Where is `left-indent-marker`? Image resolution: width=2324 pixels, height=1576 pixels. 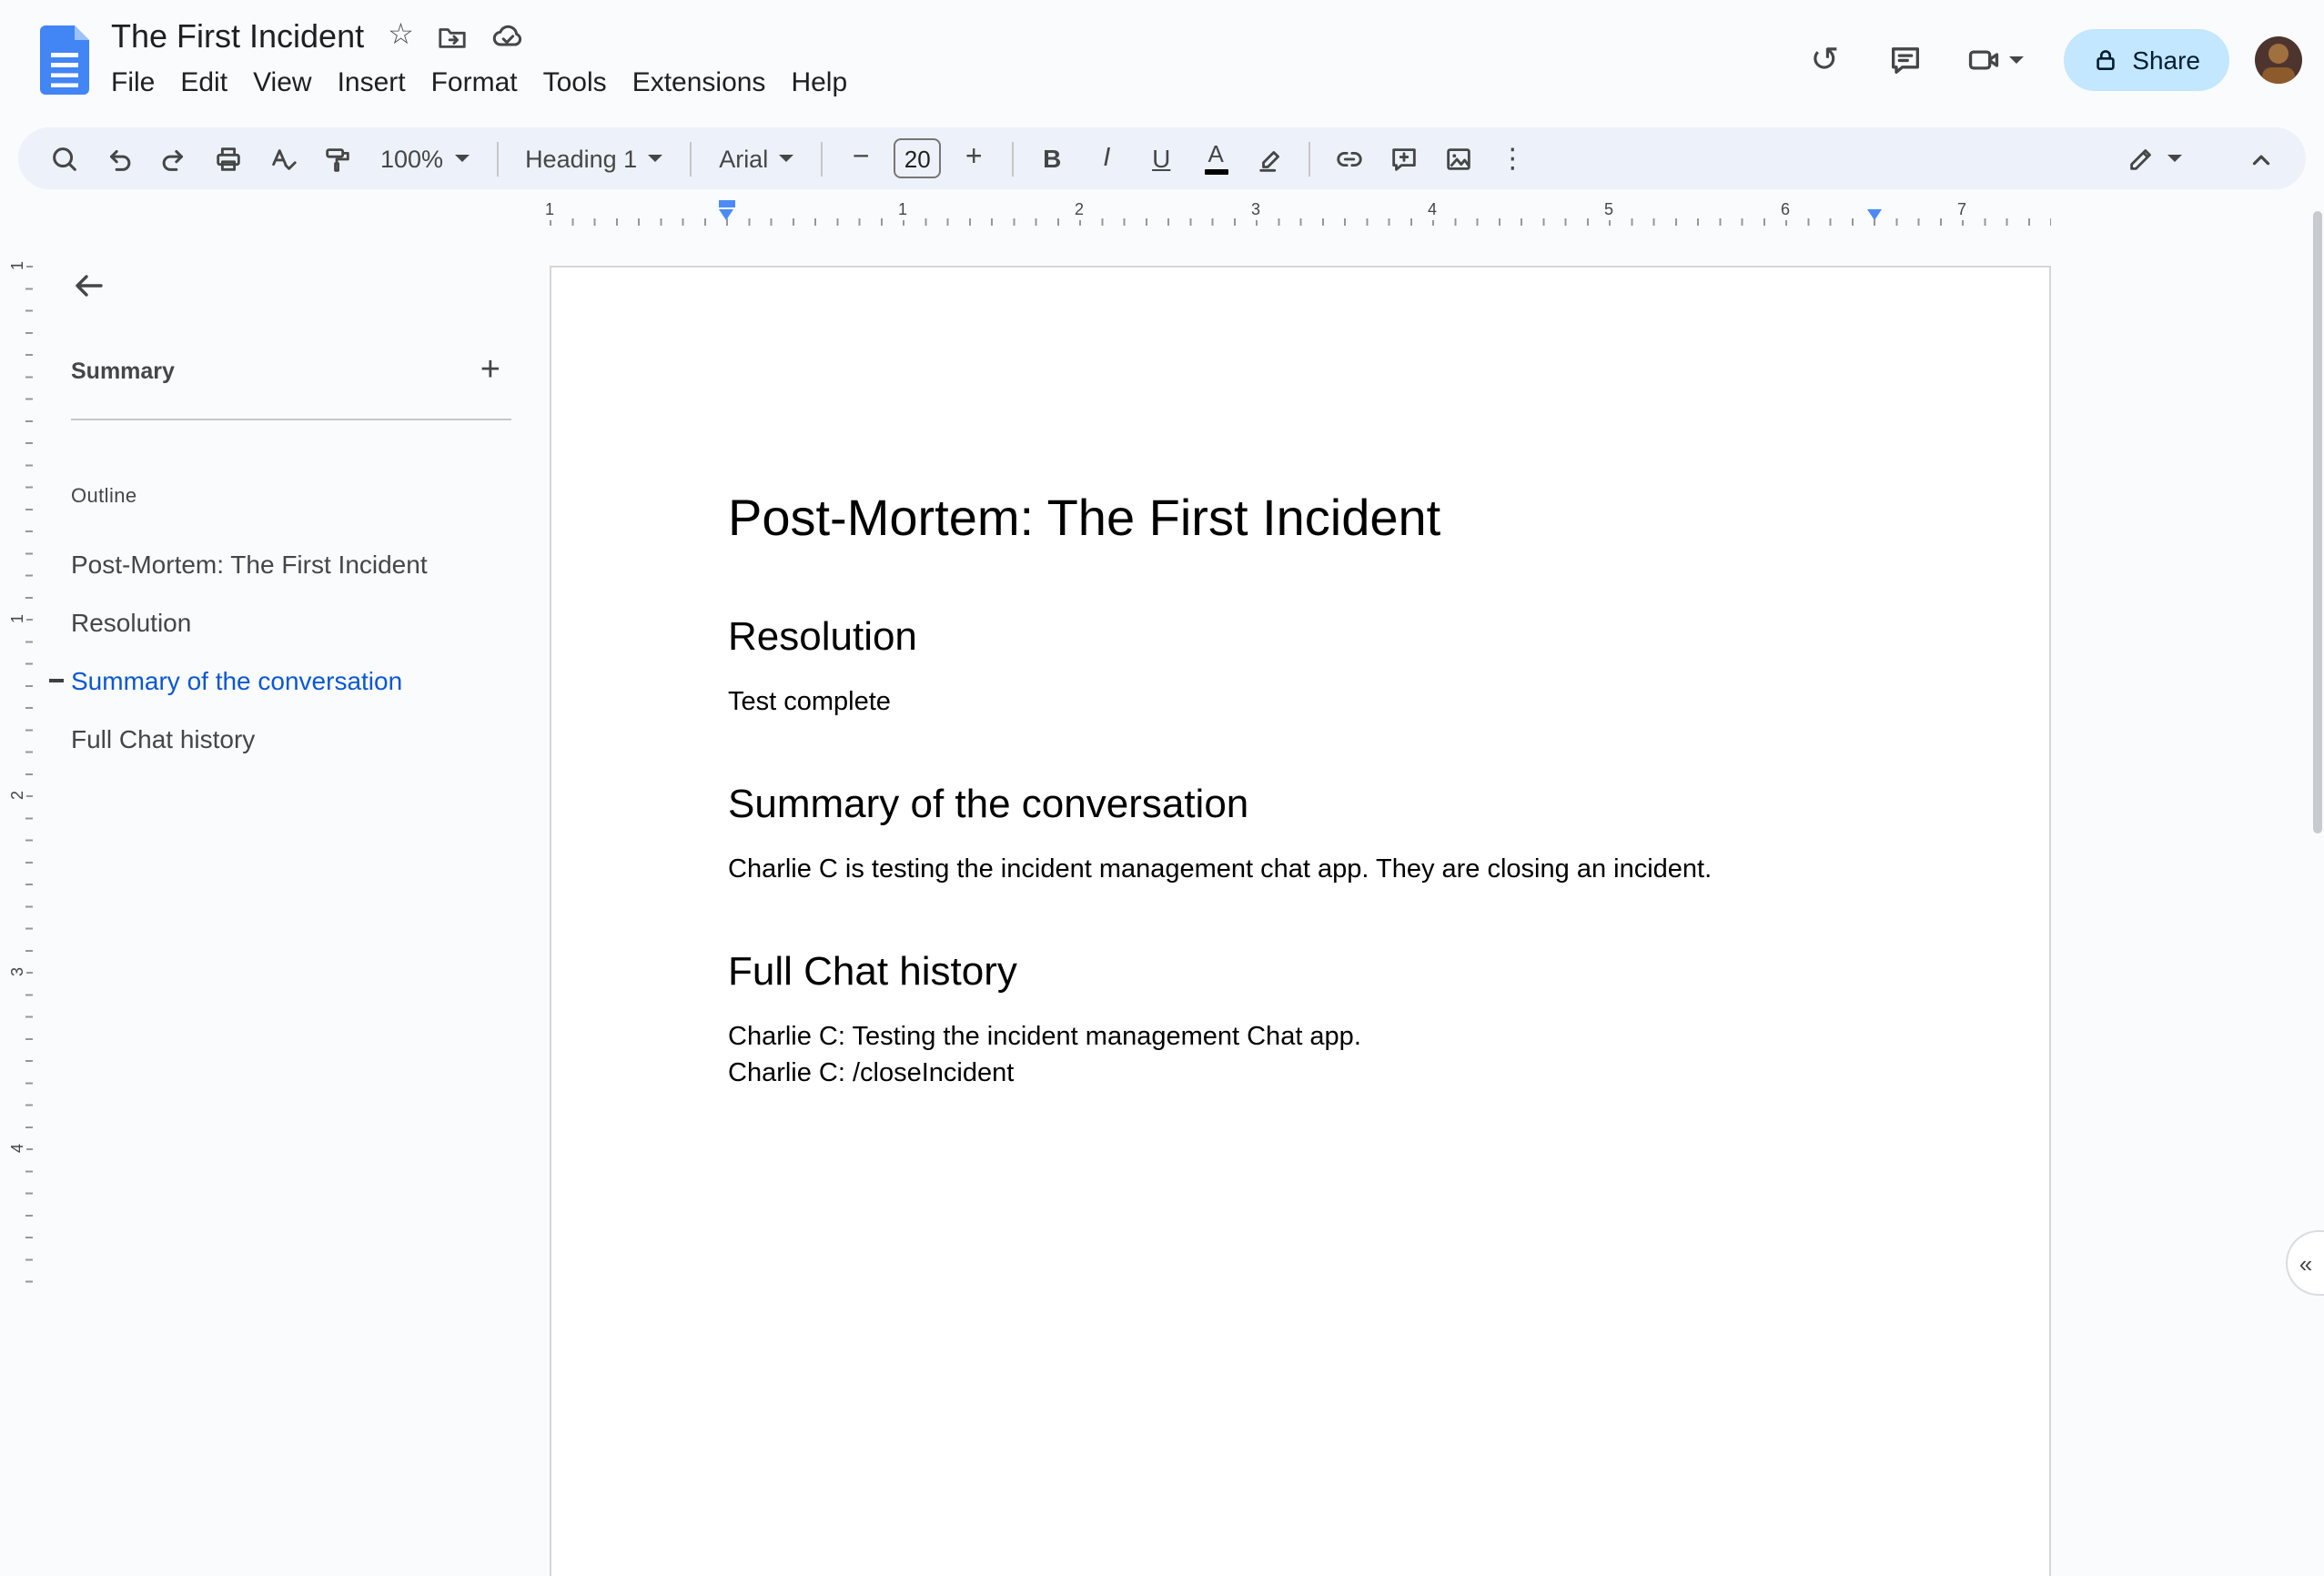
left-indent-marker is located at coordinates (725, 214).